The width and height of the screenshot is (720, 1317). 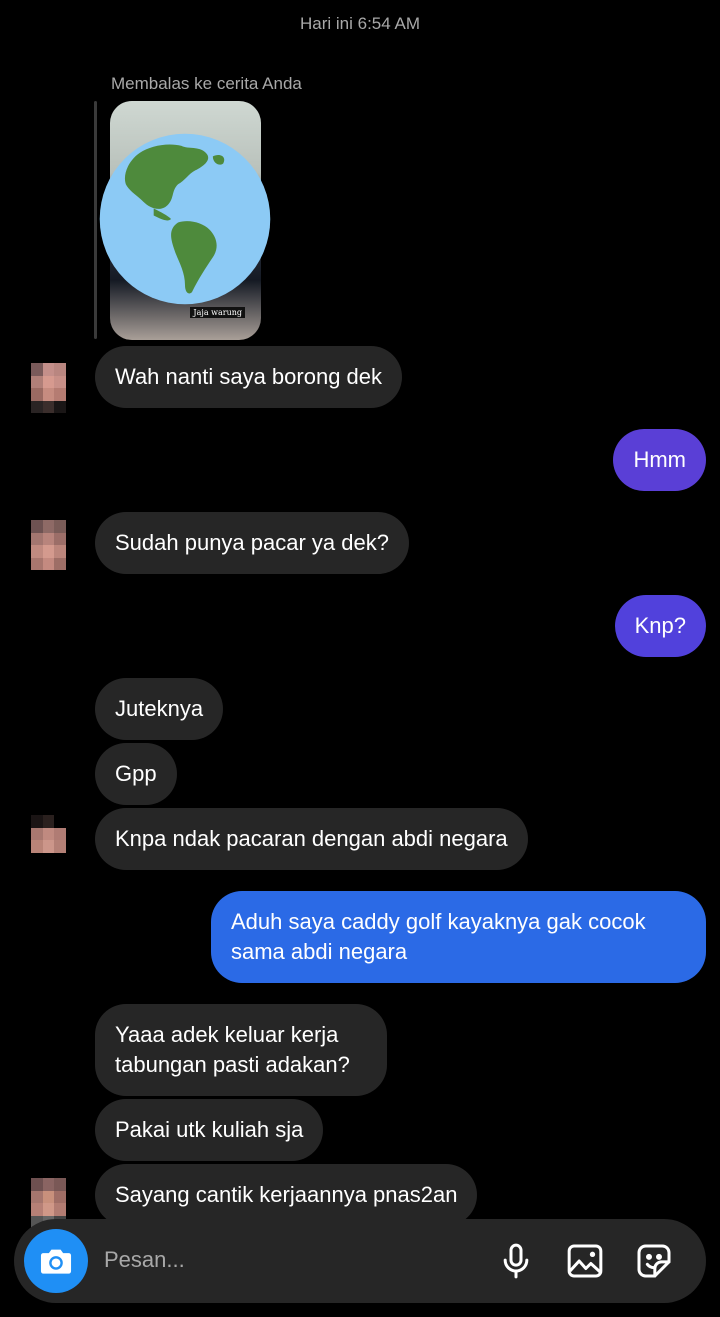 What do you see at coordinates (136, 774) in the screenshot?
I see `incoming-message: Gpp` at bounding box center [136, 774].